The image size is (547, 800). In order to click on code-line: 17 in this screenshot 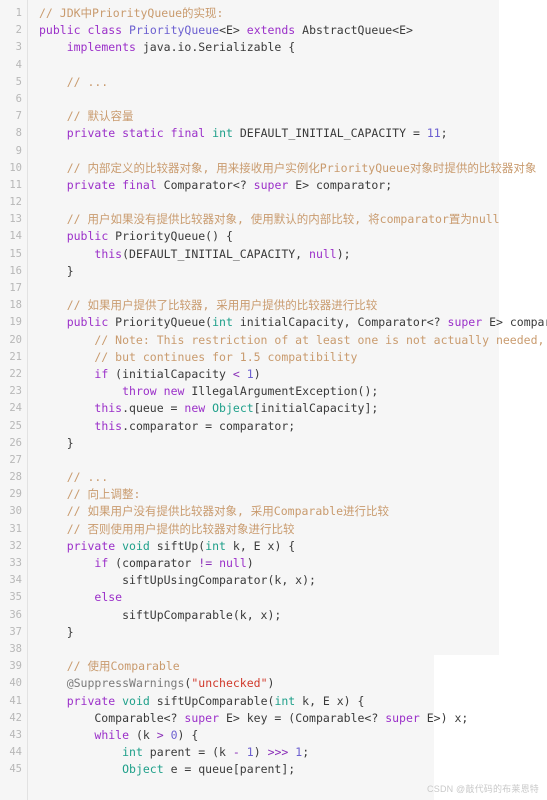, I will do `click(273, 288)`.